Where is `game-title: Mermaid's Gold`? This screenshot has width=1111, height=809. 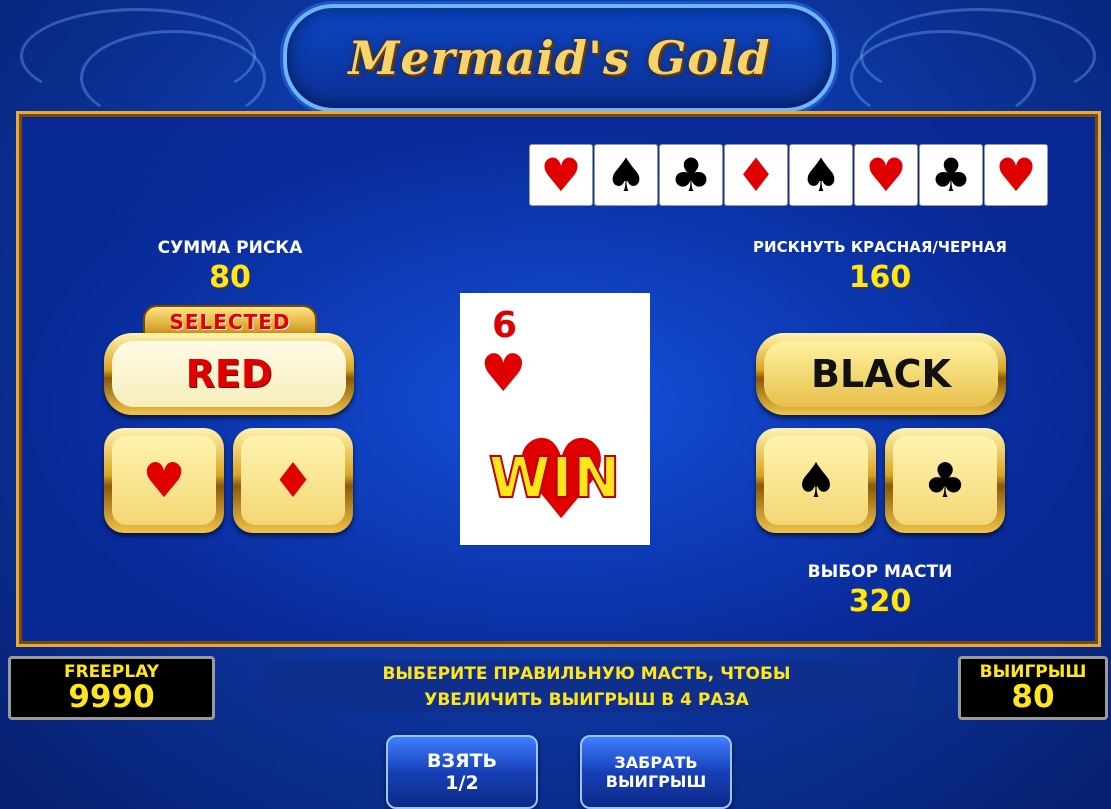
game-title: Mermaid's Gold is located at coordinates (559, 58).